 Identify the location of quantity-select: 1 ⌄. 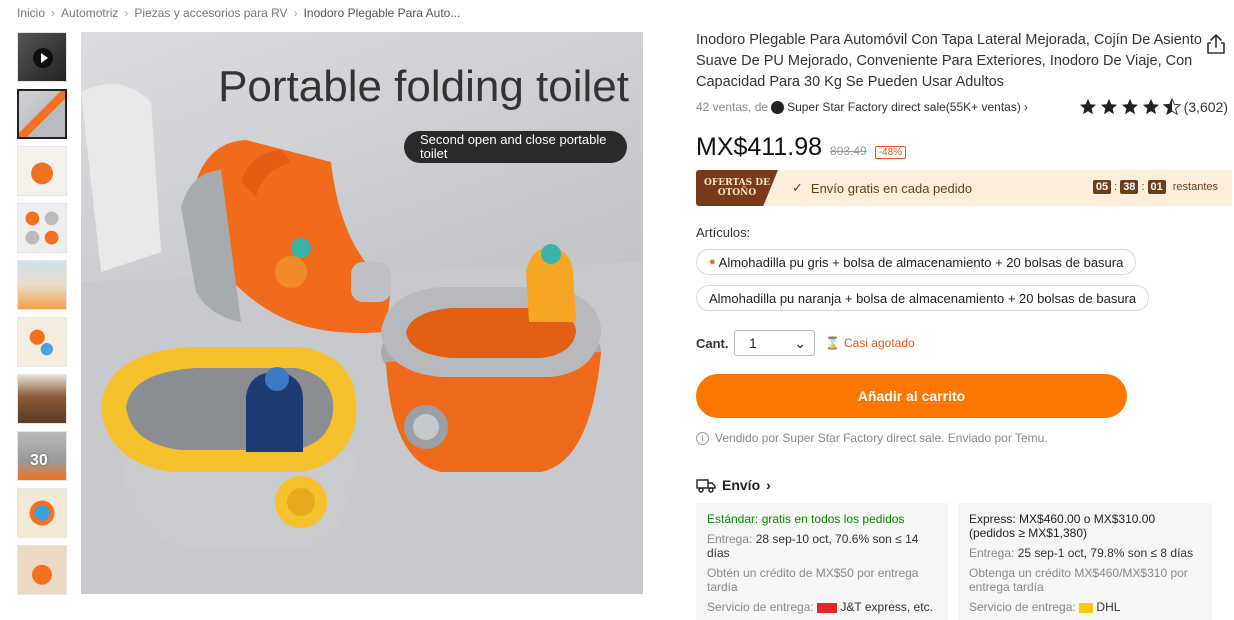
(774, 343).